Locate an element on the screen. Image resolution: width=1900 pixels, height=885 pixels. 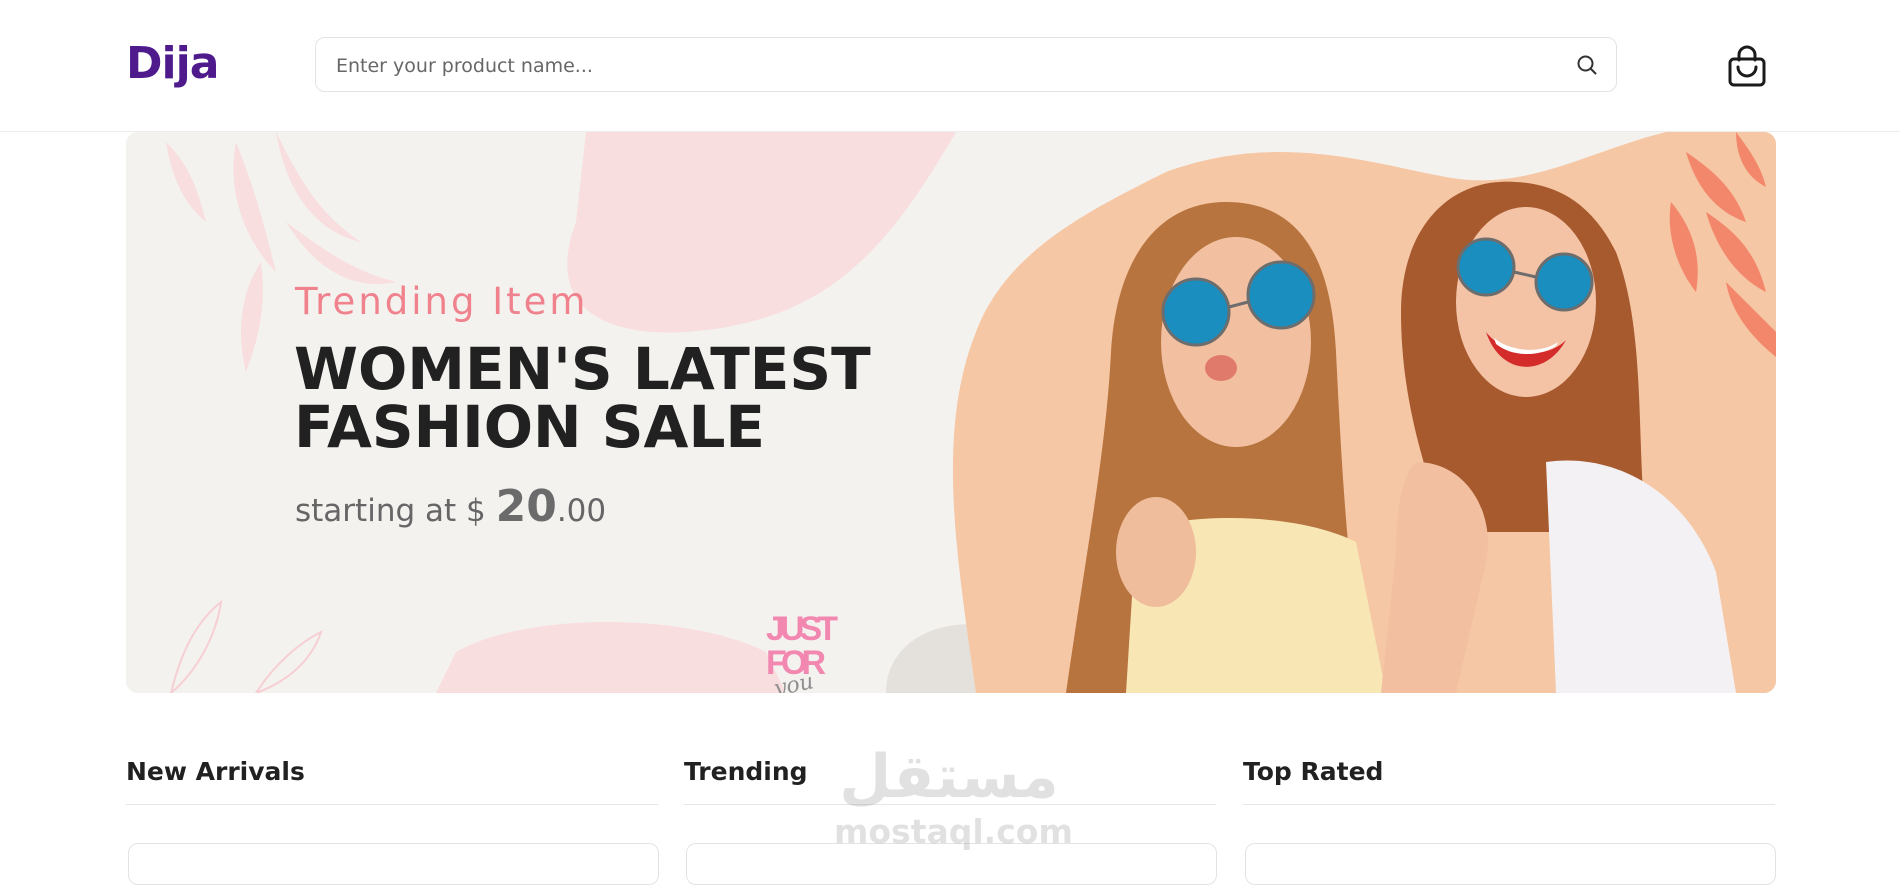
shopping-bag-icon is located at coordinates (1747, 66).